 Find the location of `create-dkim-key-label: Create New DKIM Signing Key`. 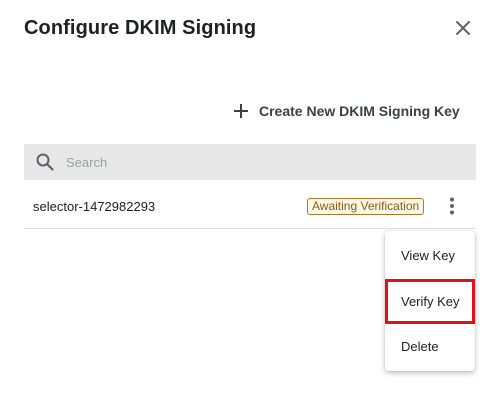

create-dkim-key-label: Create New DKIM Signing Key is located at coordinates (359, 111).